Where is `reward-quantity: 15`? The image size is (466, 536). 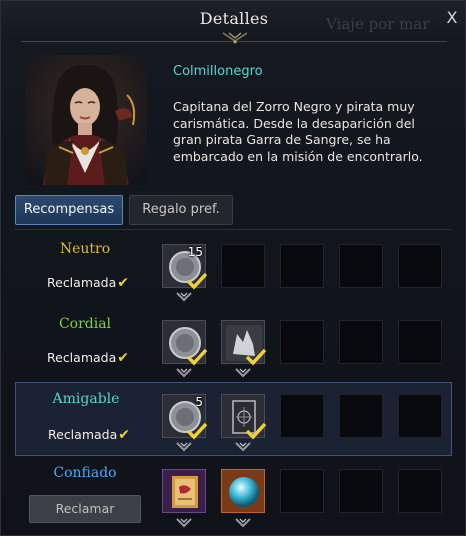 reward-quantity: 15 is located at coordinates (195, 252).